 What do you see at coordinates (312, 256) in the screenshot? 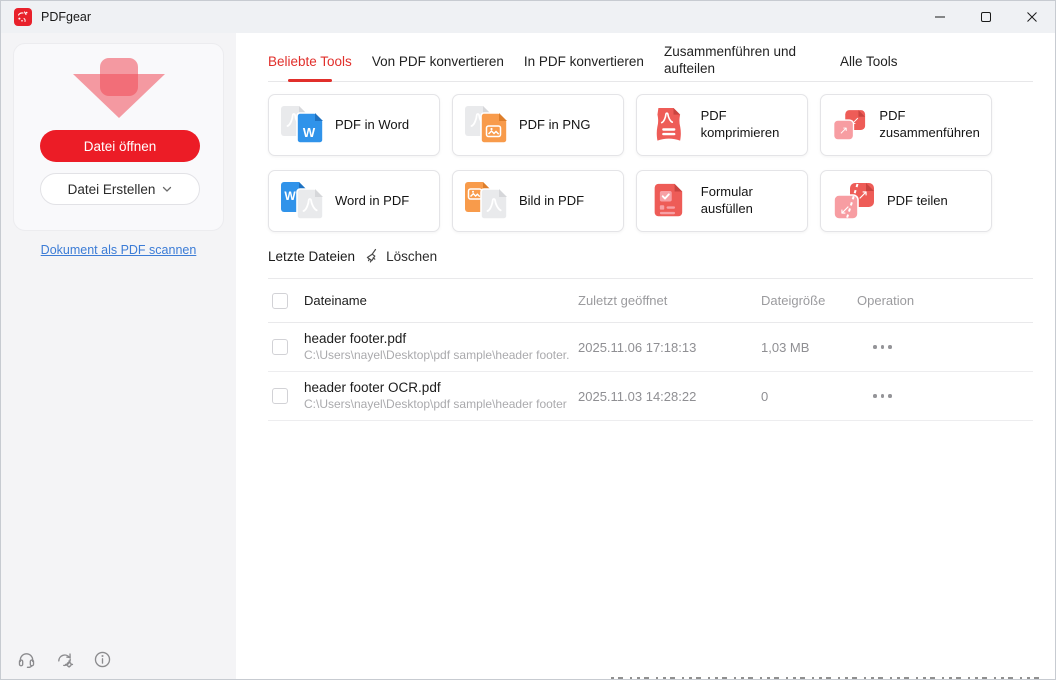
I see `recent-files-title: Letzte Dateien` at bounding box center [312, 256].